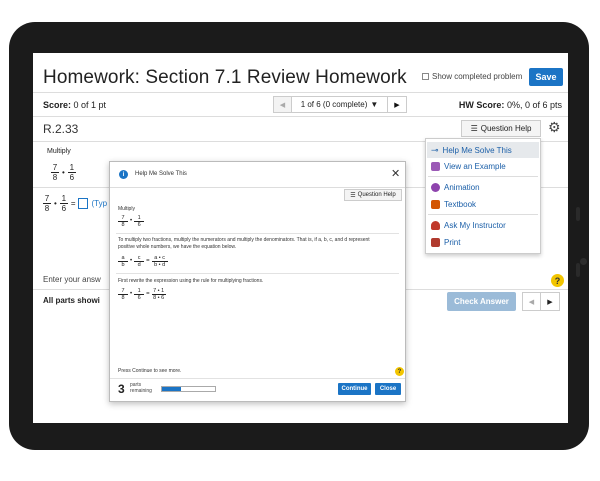  What do you see at coordinates (141, 388) in the screenshot?
I see `parts-remaining-label: parts remaining` at bounding box center [141, 388].